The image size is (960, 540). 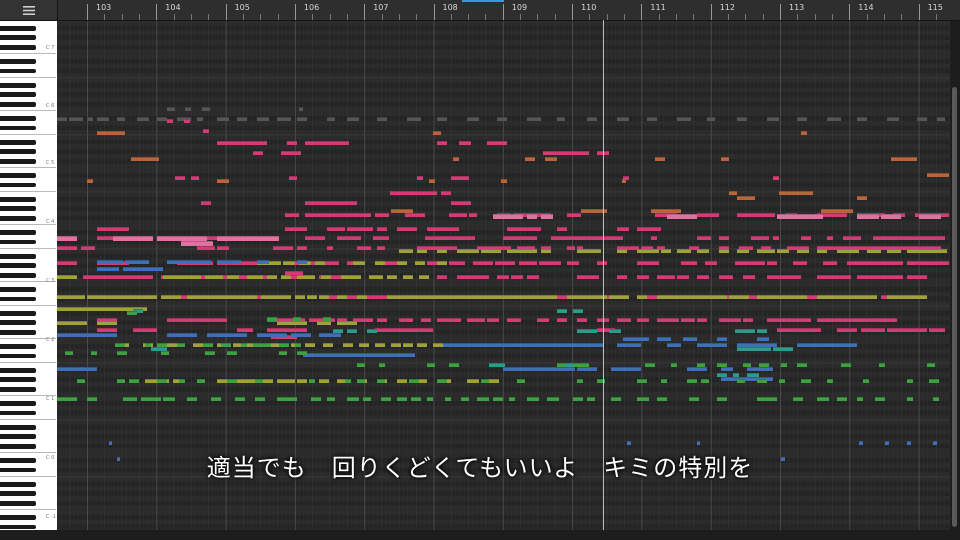 What do you see at coordinates (28, 362) in the screenshot?
I see `white-key-divider` at bounding box center [28, 362].